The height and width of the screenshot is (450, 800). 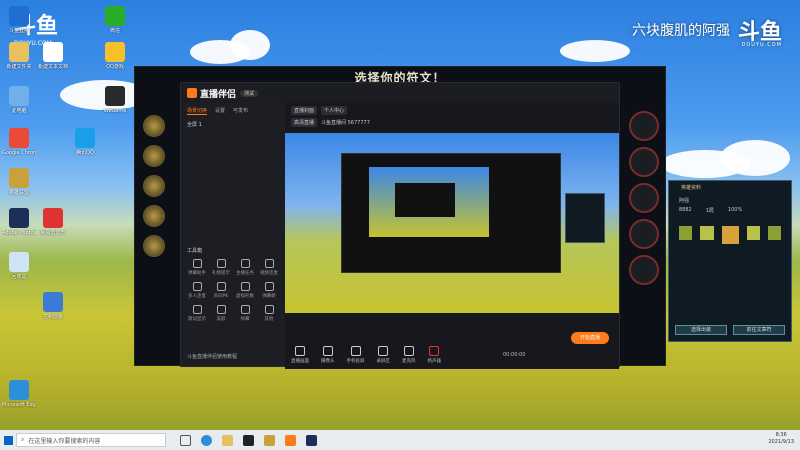 I want to click on tool-item: 主播任务, so click(x=245, y=267).